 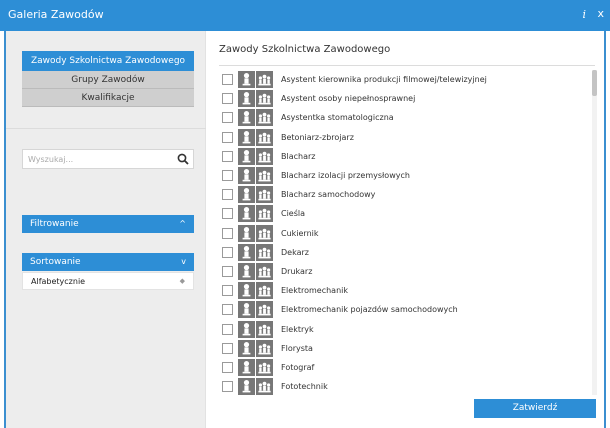 What do you see at coordinates (55, 262) in the screenshot?
I see `sort-label: Sortowanie` at bounding box center [55, 262].